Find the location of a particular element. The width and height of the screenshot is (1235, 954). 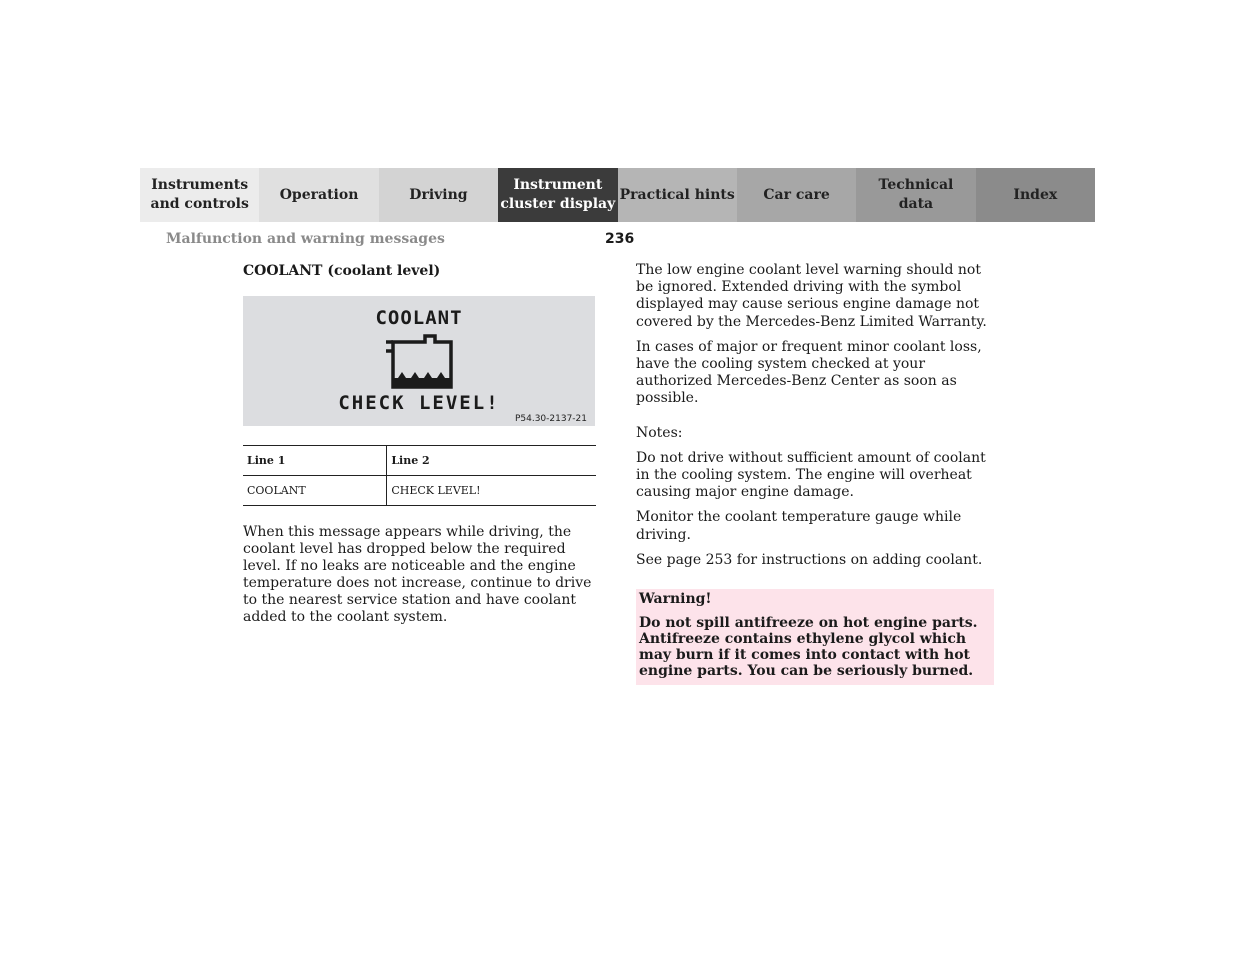

table-header-row: Line 1 Line 2 is located at coordinates (419, 460).